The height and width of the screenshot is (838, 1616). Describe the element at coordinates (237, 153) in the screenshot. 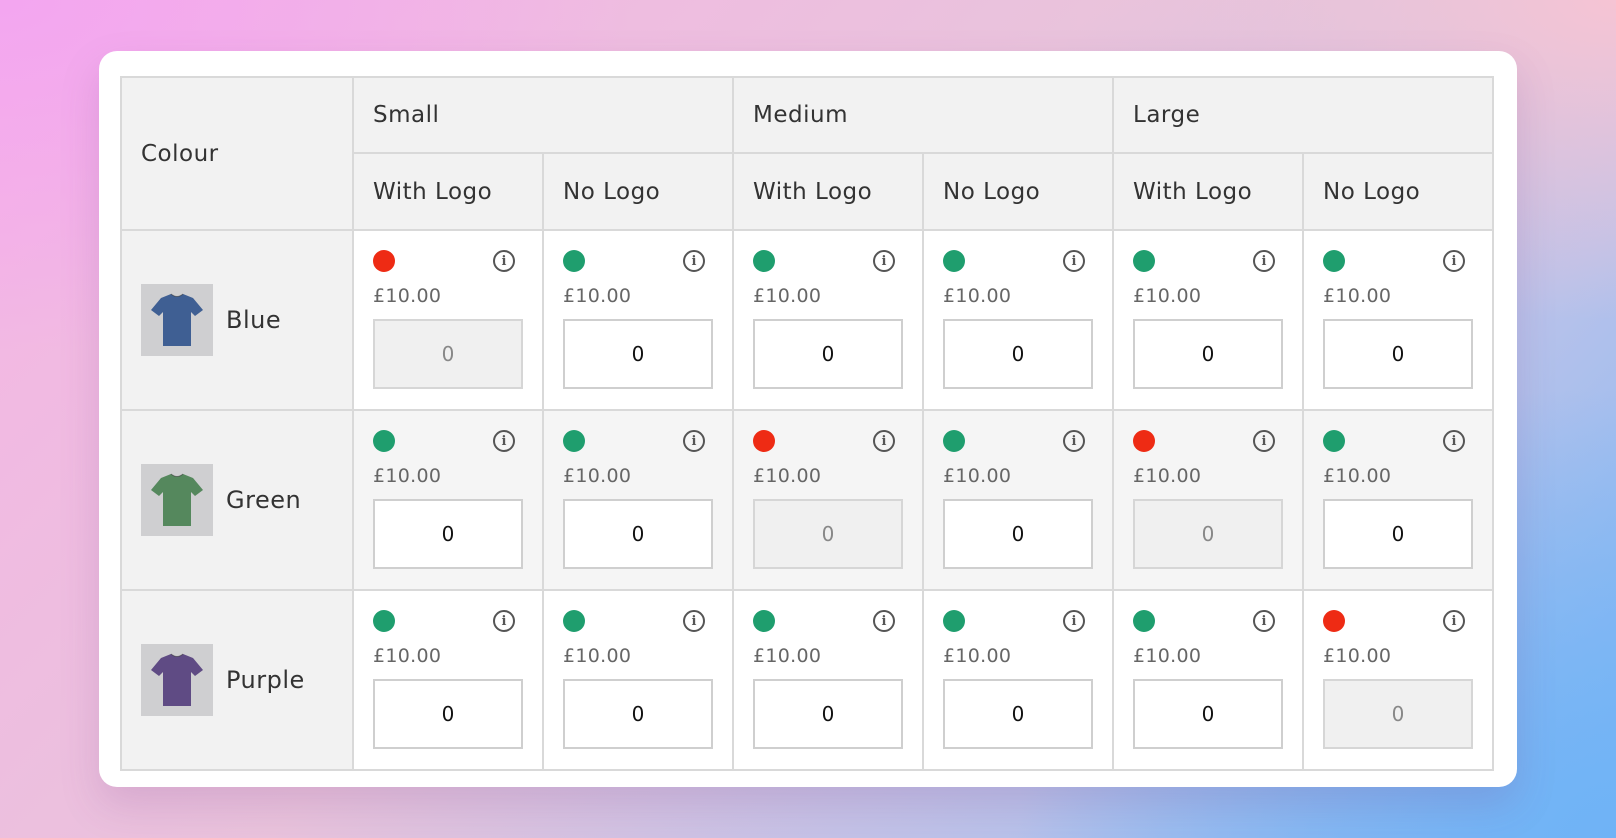

I see `colour-column-header: Colour` at that location.